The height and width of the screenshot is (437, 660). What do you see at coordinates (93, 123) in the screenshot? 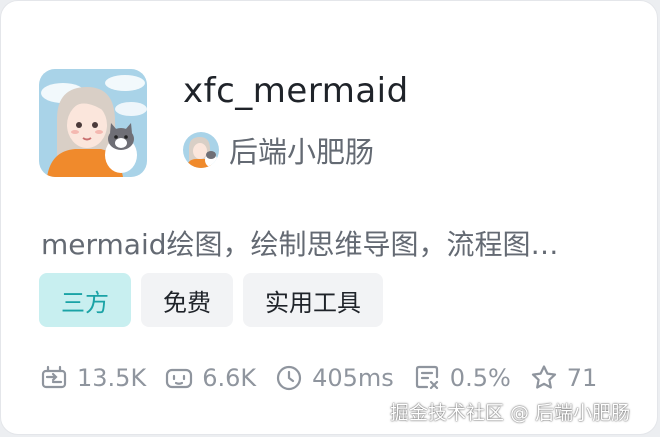
I see `plugin-avatar-image` at bounding box center [93, 123].